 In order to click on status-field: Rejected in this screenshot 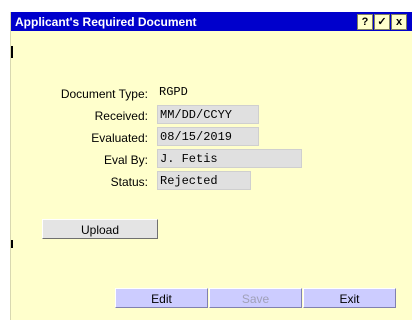, I will do `click(204, 180)`.